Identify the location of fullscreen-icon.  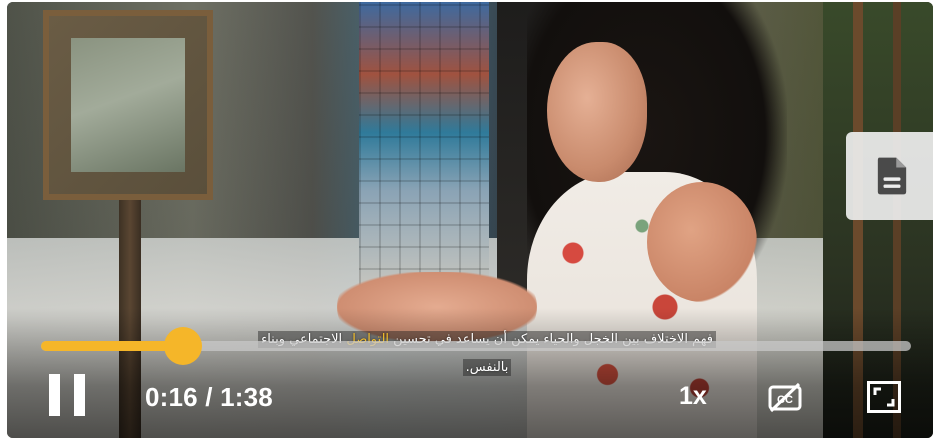
(884, 397).